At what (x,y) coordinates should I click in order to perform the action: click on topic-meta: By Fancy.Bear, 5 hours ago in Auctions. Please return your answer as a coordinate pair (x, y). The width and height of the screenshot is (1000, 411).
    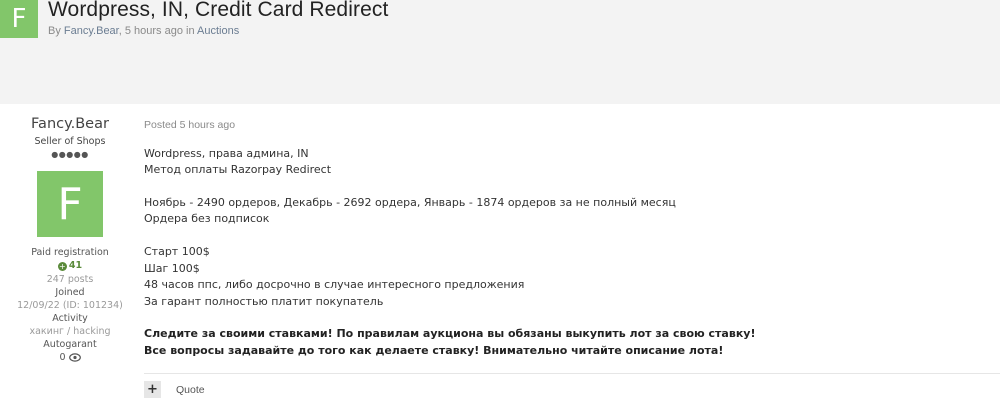
    Looking at the image, I should click on (143, 31).